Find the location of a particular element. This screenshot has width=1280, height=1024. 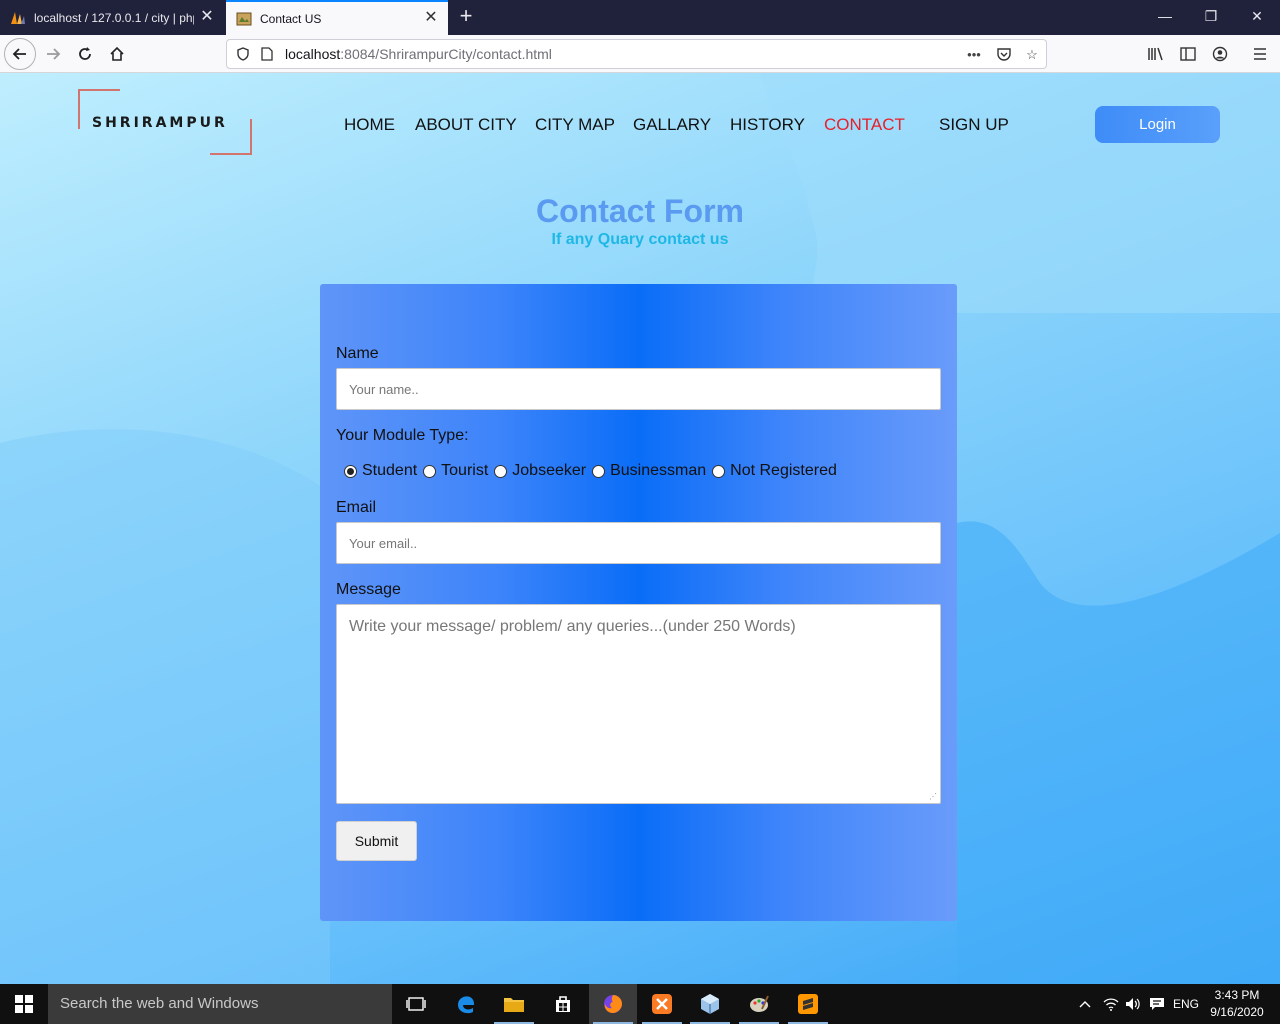

radio-button-checked is located at coordinates (350, 471).